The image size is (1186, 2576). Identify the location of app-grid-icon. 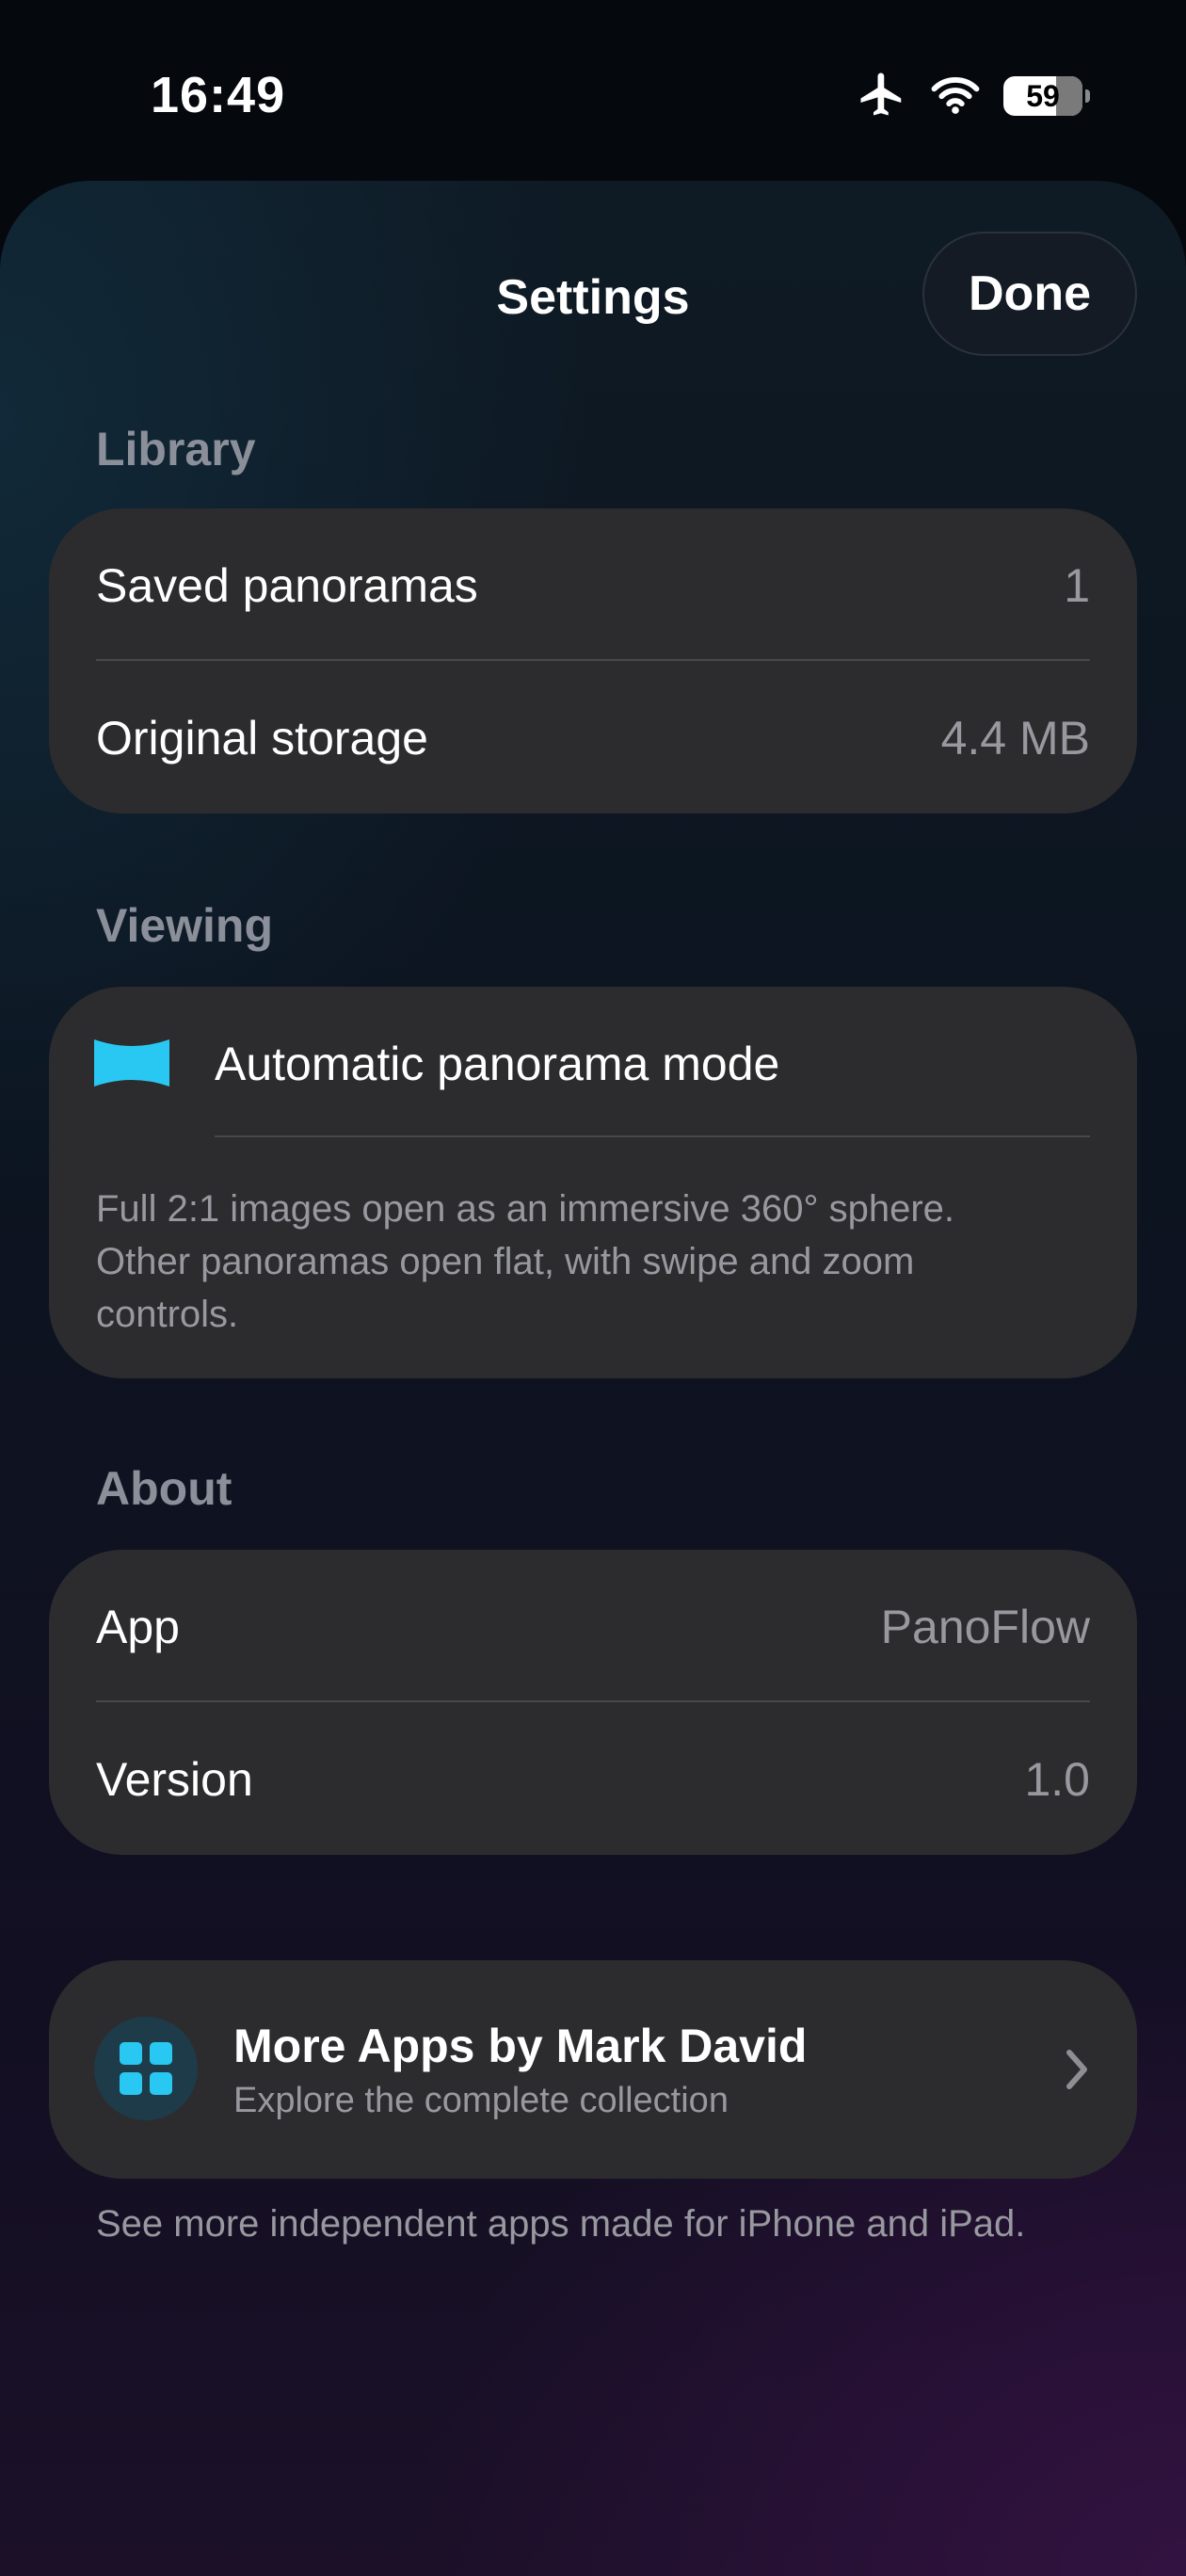
(146, 2068).